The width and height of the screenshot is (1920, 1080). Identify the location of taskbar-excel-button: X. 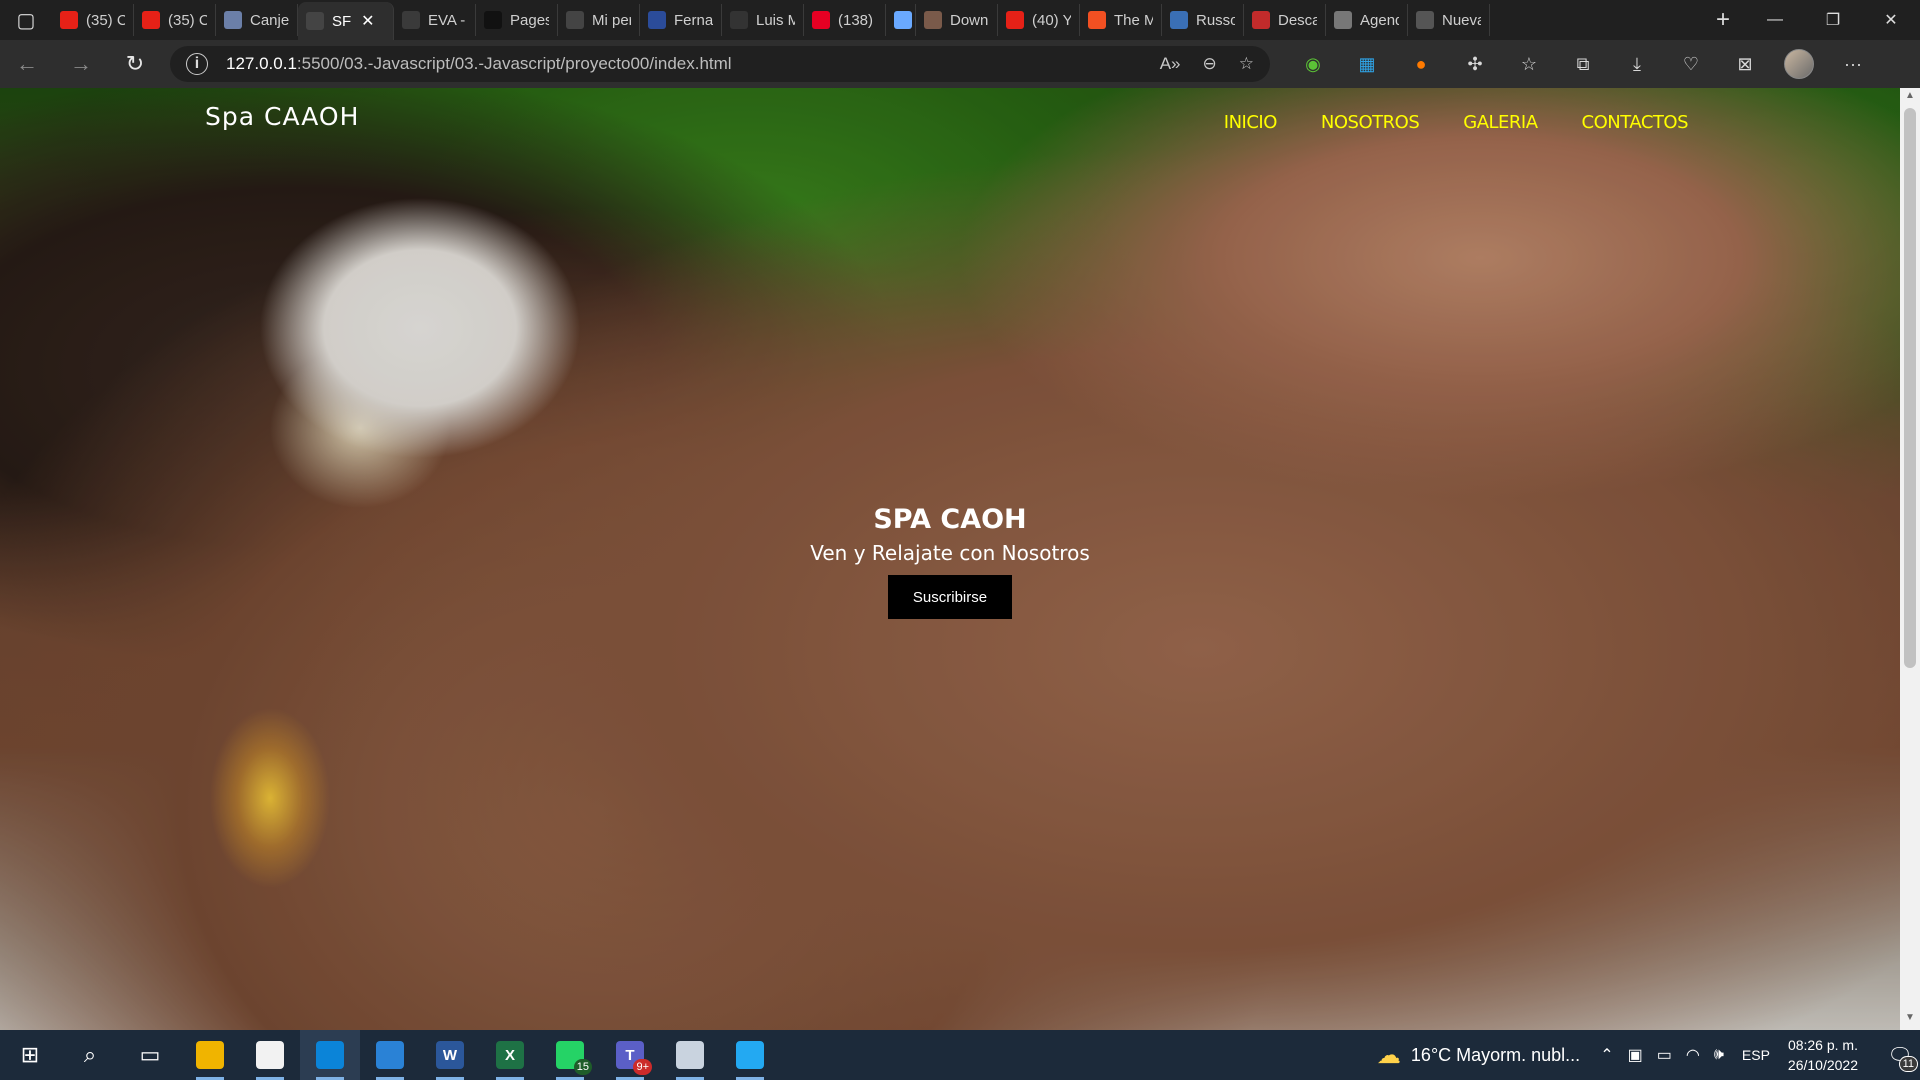
(510, 1055).